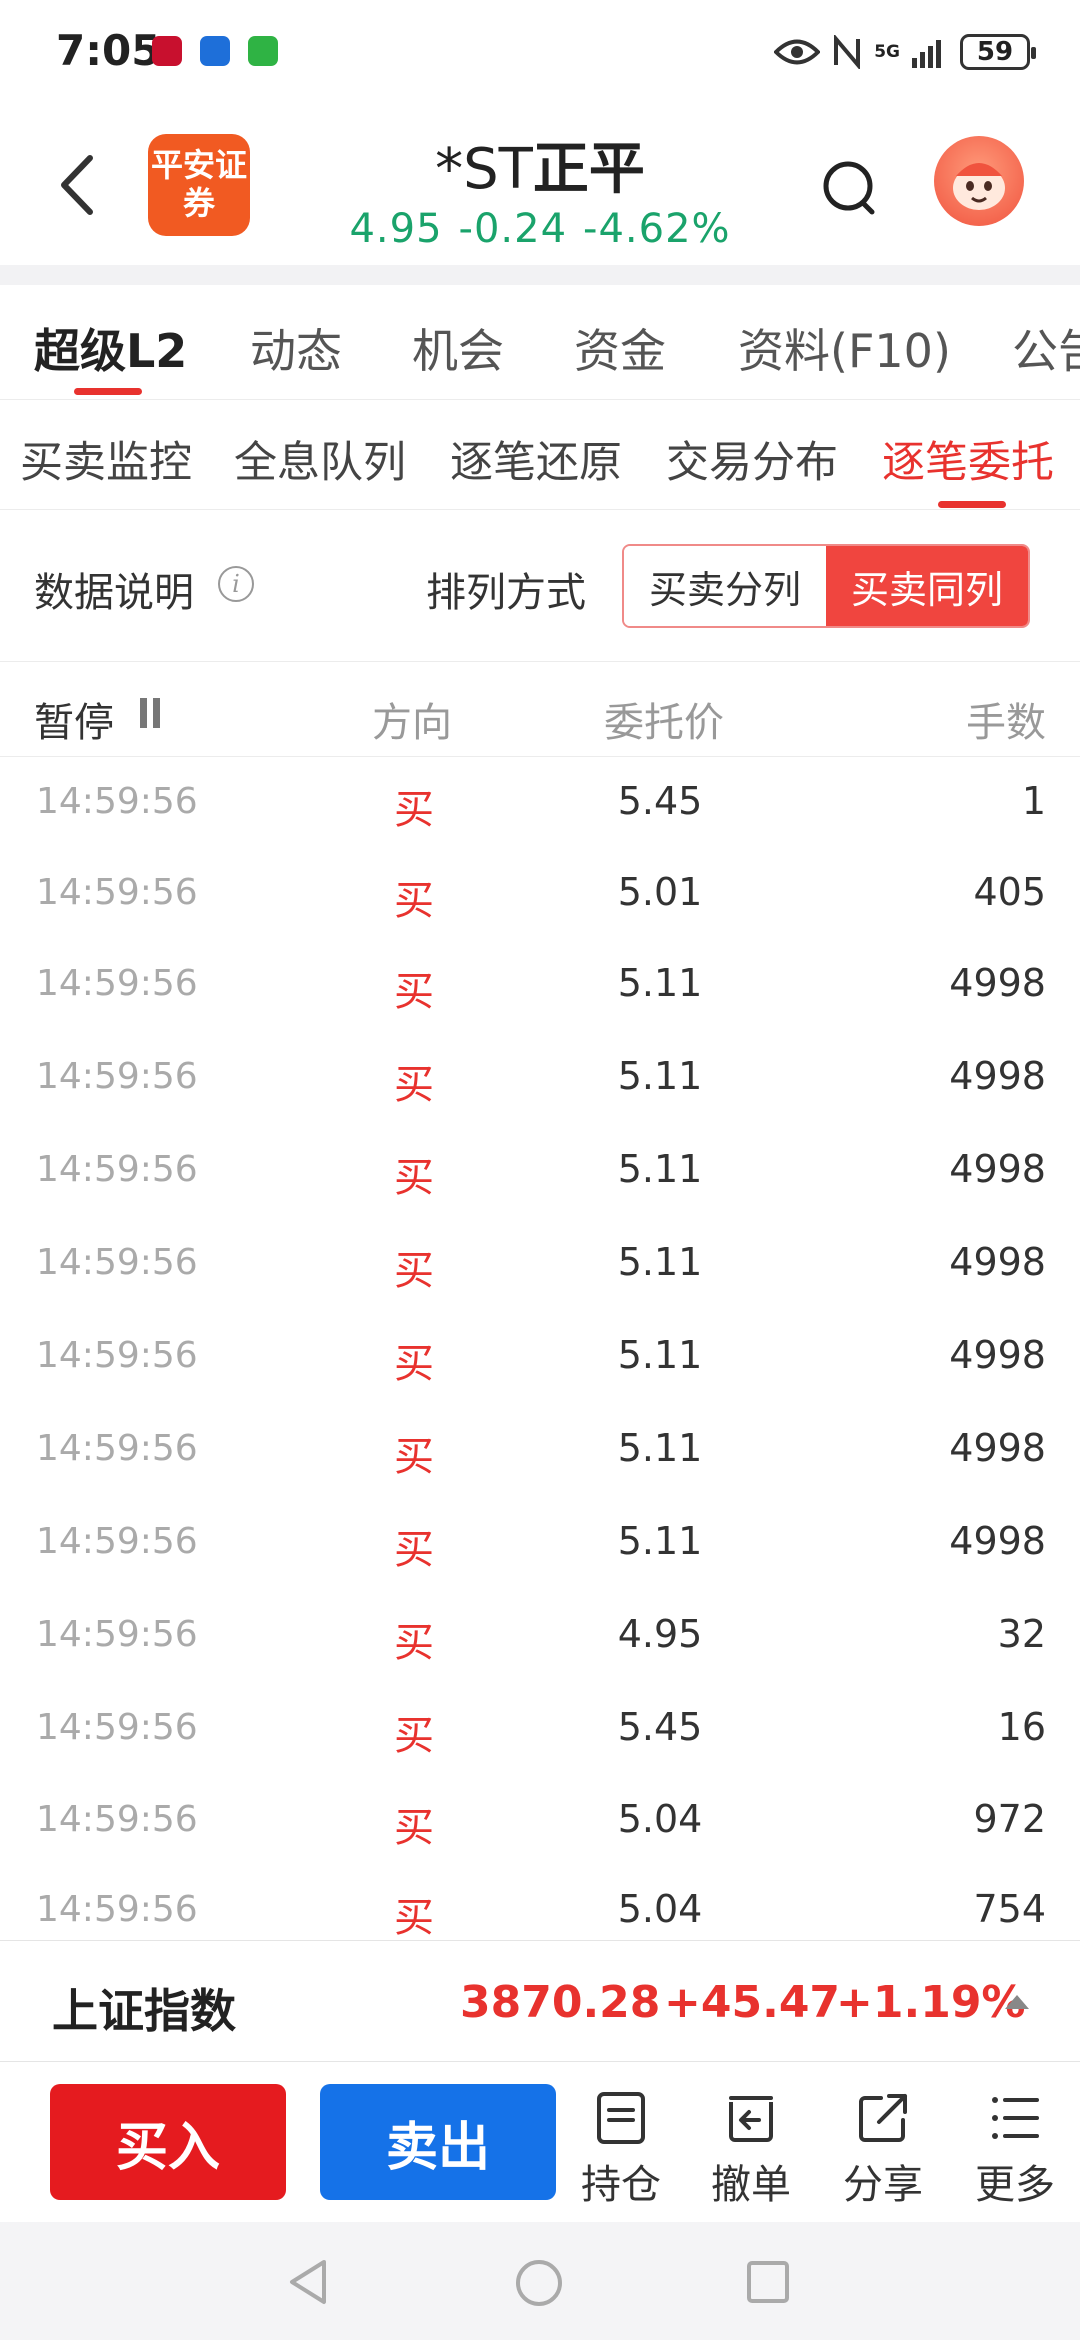 This screenshot has width=1080, height=2340. What do you see at coordinates (979, 186) in the screenshot?
I see `assistant-face-icon` at bounding box center [979, 186].